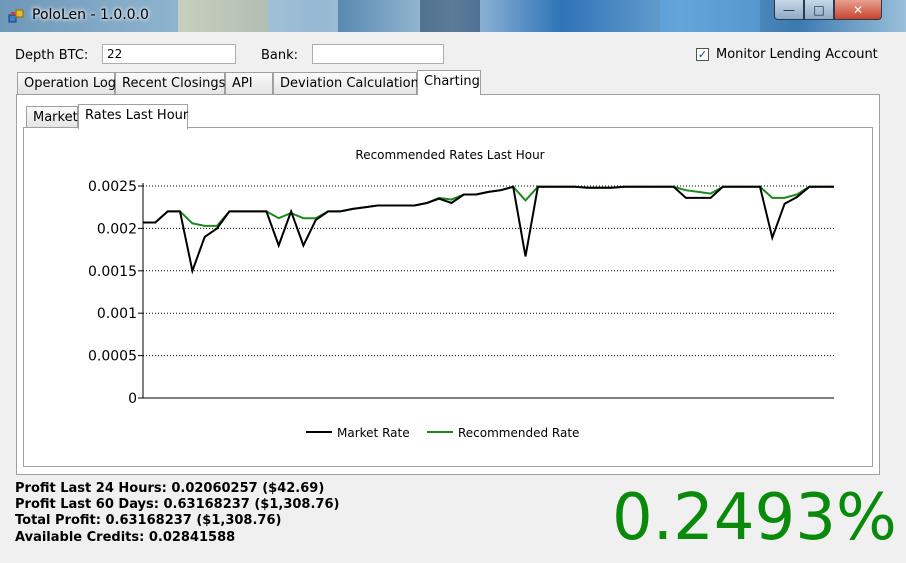 The height and width of the screenshot is (563, 906). Describe the element at coordinates (90, 15) in the screenshot. I see `window-title: PoloLen - 1.0.0.0` at that location.